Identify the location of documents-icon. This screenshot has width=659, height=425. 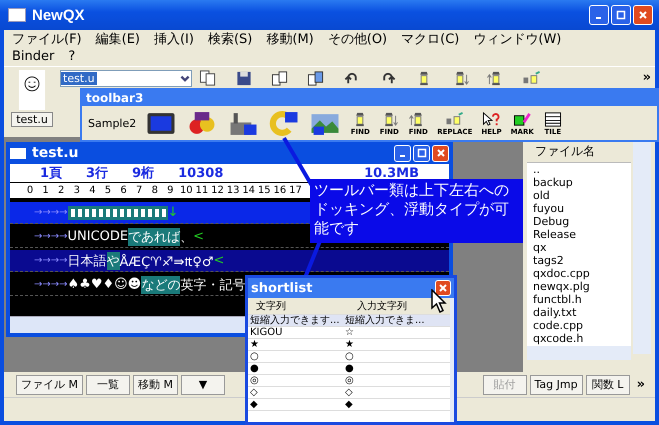
(208, 78).